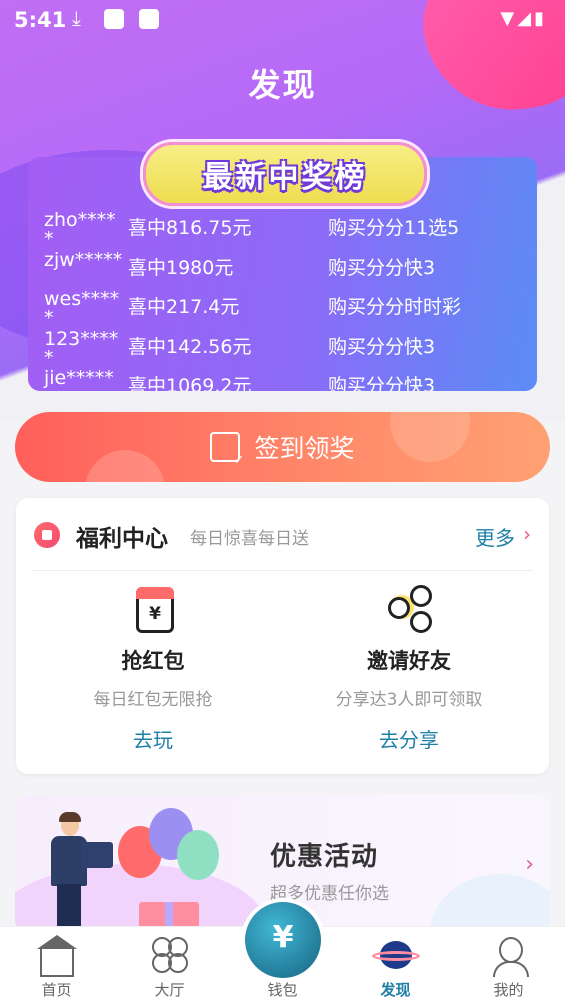 This screenshot has height=1005, width=565. I want to click on clover-icon, so click(170, 955).